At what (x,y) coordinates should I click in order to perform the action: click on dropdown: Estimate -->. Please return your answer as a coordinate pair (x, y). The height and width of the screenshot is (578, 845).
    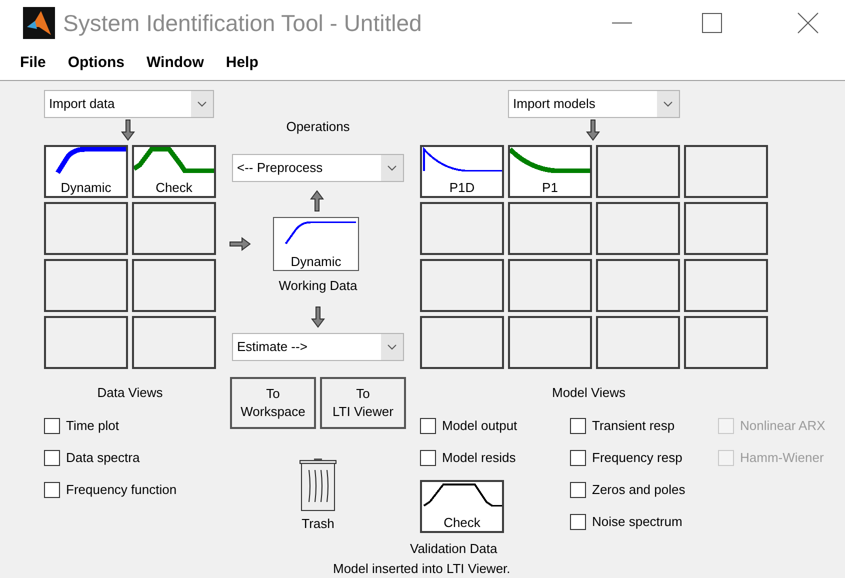
    Looking at the image, I should click on (318, 346).